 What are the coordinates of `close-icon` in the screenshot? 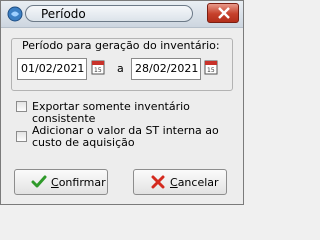 It's located at (224, 13).